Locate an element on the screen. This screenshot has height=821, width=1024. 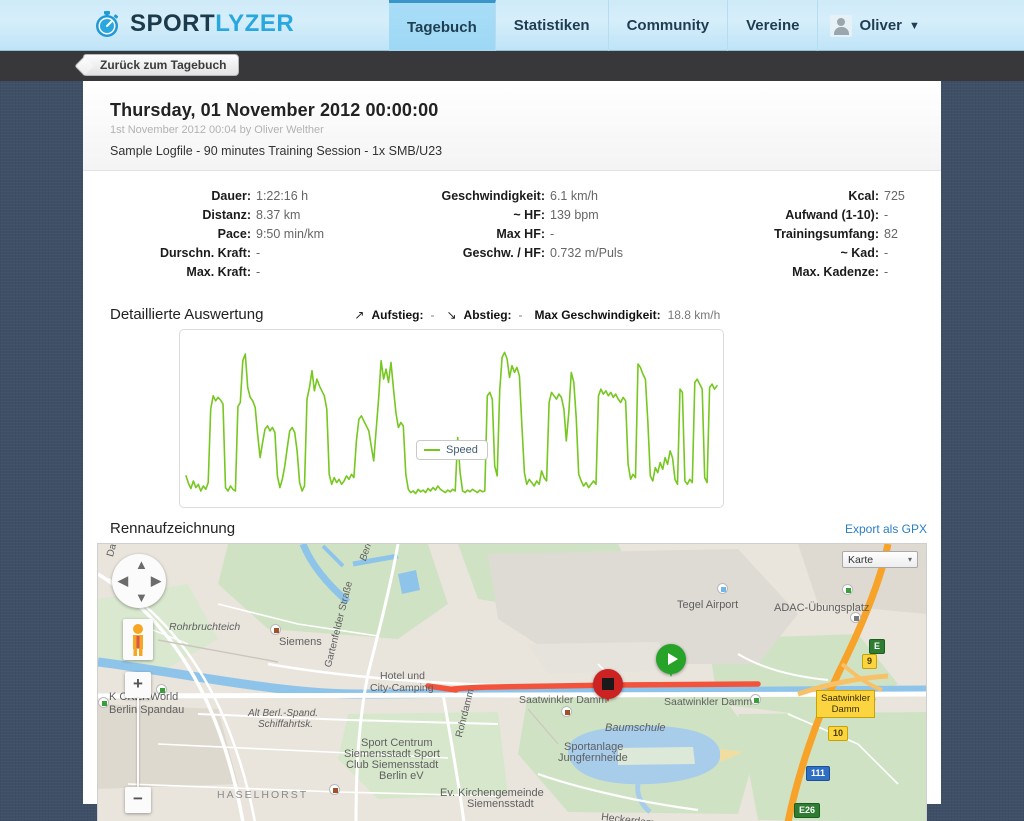
stat-row: ~ Kad: - is located at coordinates (798, 253).